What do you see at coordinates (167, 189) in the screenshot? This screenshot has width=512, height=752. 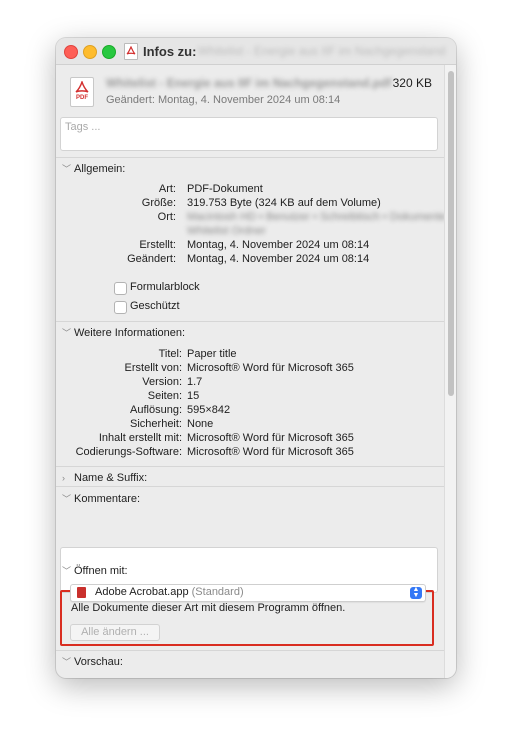 I see `kind-label: Art:` at bounding box center [167, 189].